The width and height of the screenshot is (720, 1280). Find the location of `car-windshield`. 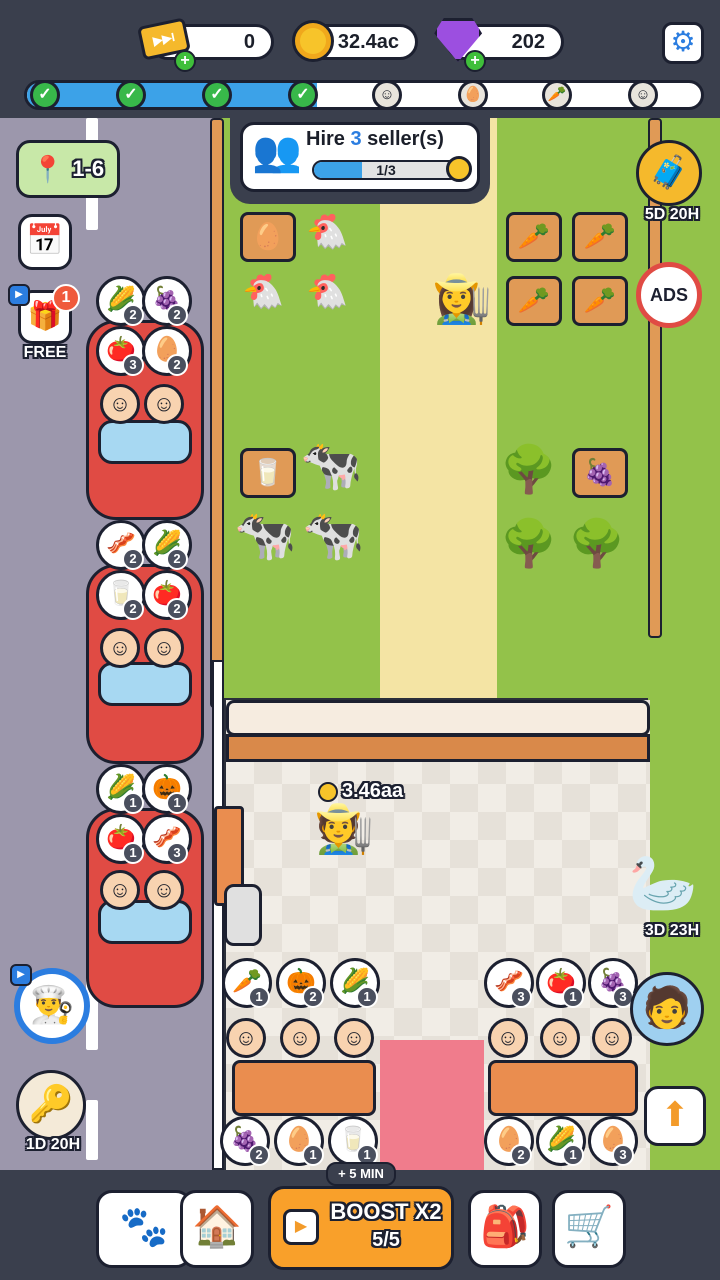

car-windshield is located at coordinates (145, 442).